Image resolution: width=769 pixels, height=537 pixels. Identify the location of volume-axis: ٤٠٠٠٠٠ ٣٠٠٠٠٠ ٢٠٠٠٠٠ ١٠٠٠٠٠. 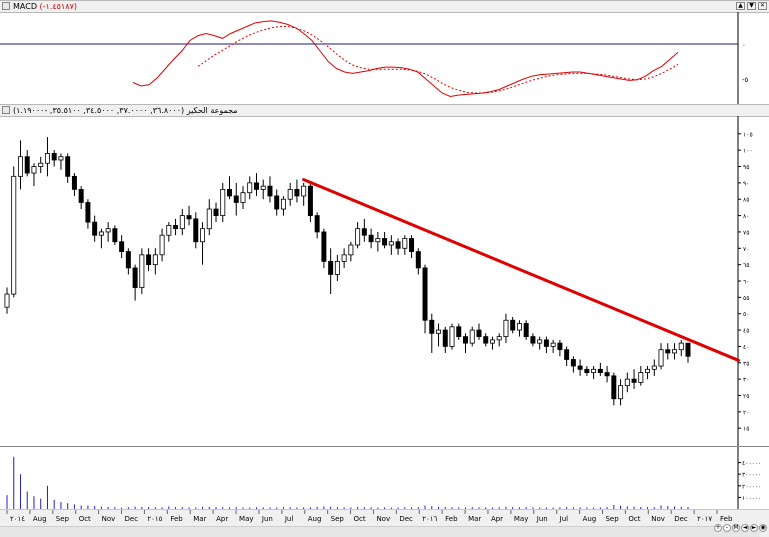
(749, 481).